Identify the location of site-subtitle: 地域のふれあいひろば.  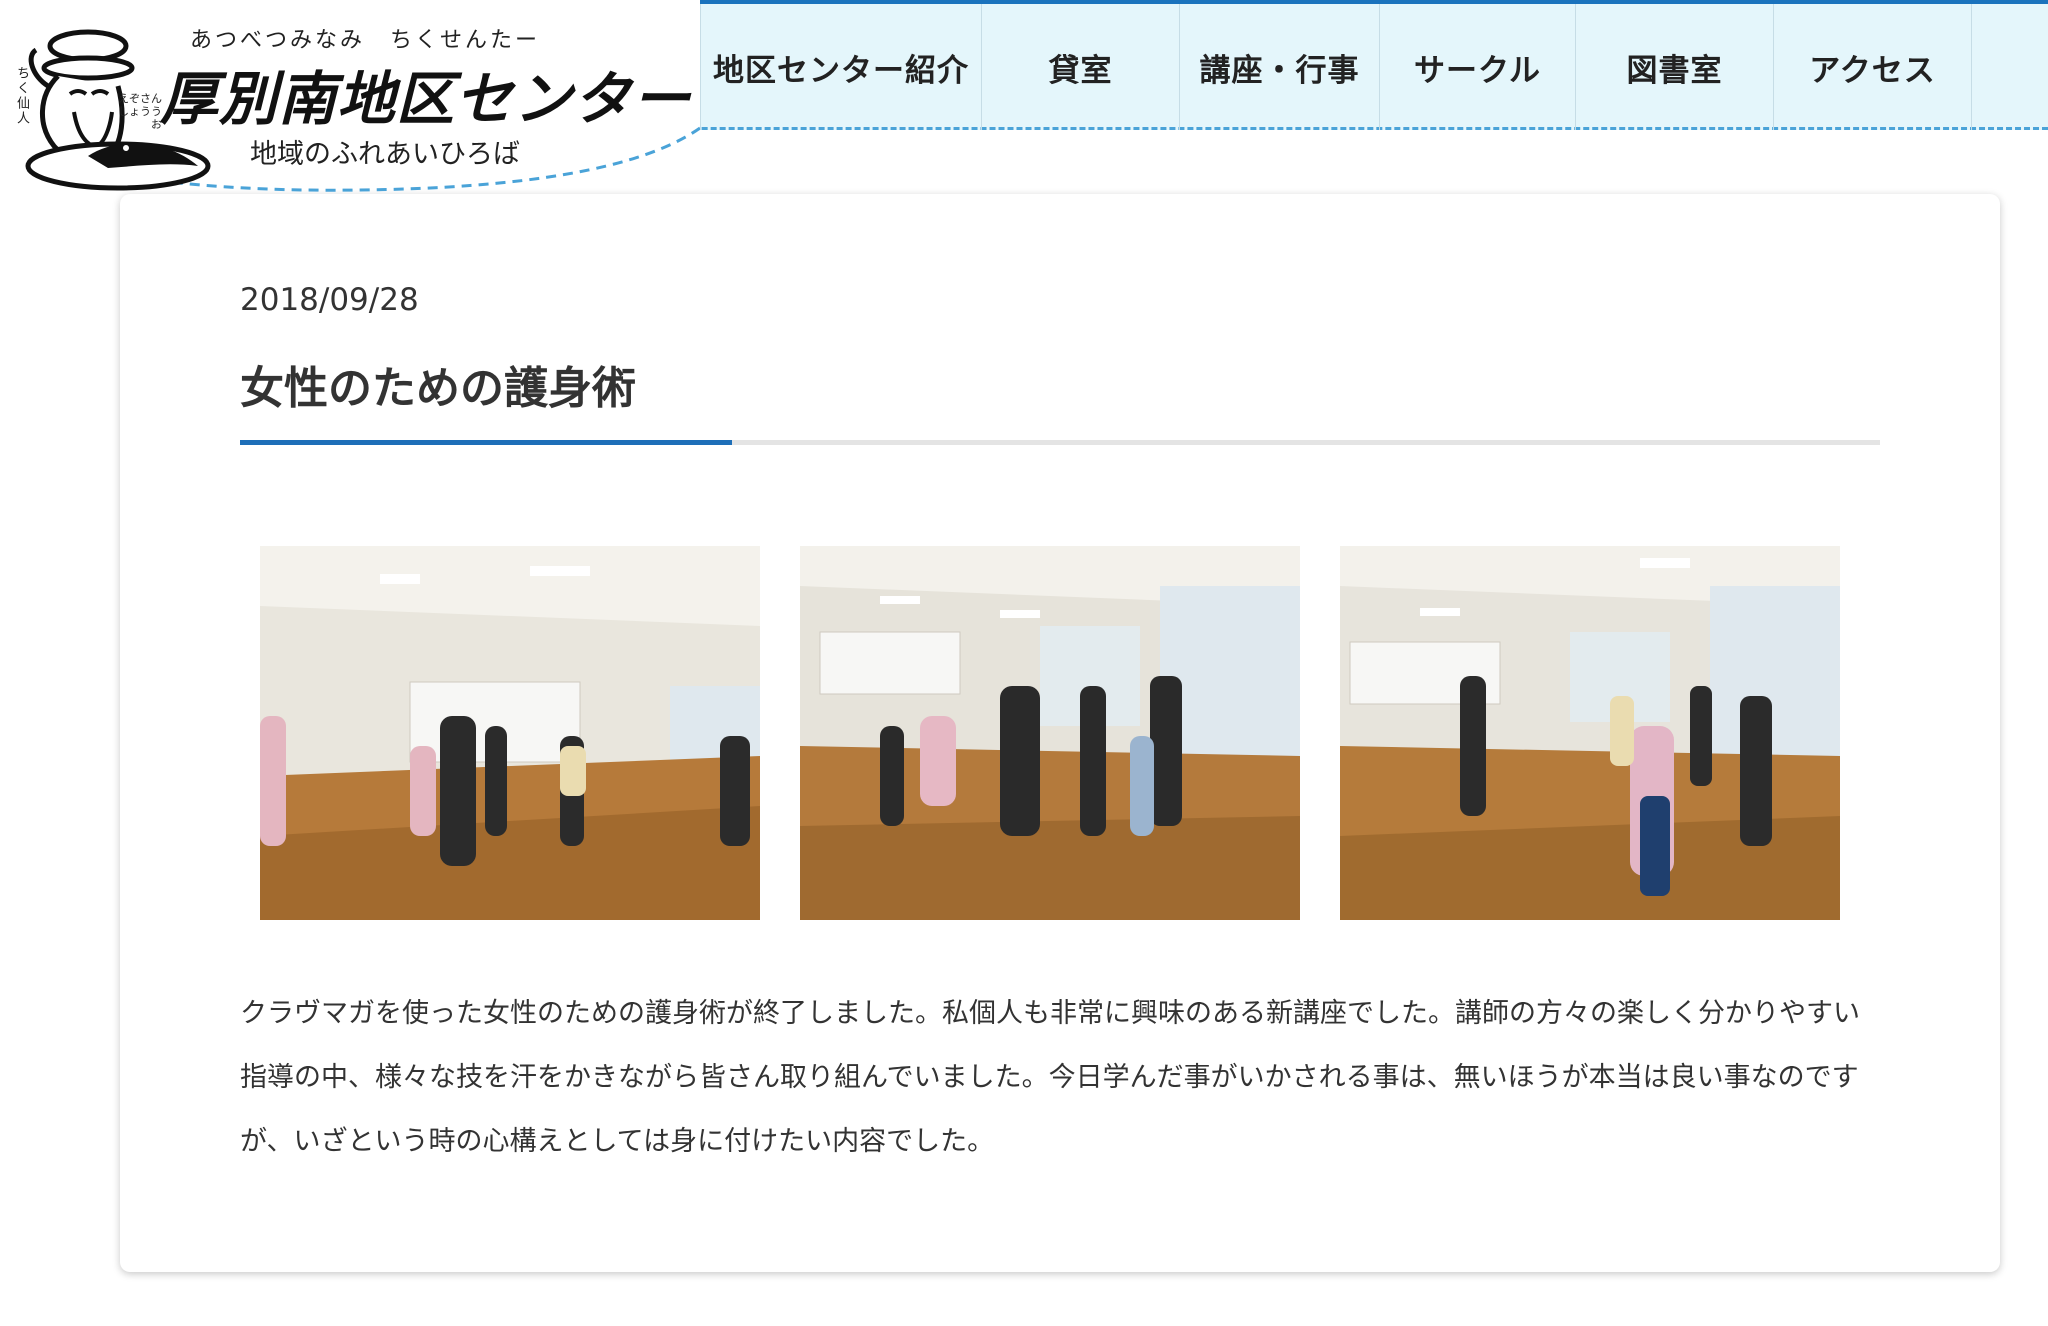
(385, 154).